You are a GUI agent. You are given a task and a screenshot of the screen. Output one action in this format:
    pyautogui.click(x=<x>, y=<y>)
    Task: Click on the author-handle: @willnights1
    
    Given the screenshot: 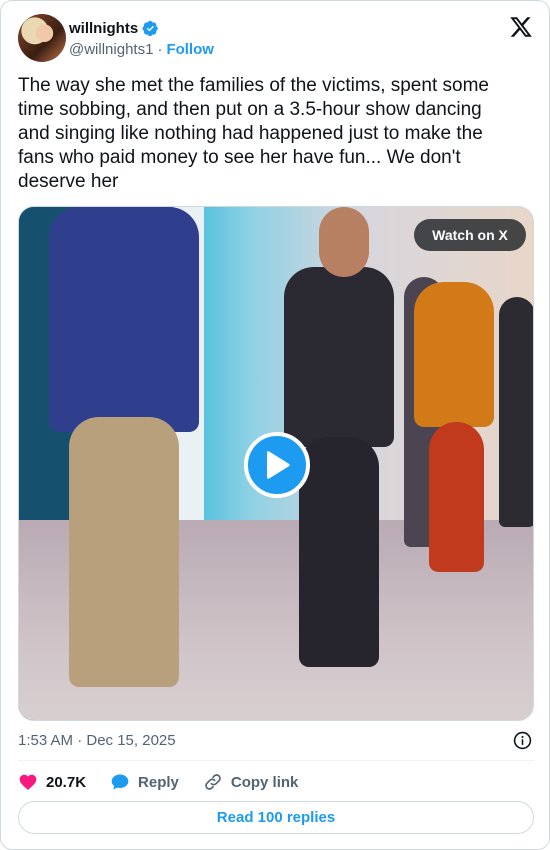 What is the action you would take?
    pyautogui.click(x=111, y=49)
    